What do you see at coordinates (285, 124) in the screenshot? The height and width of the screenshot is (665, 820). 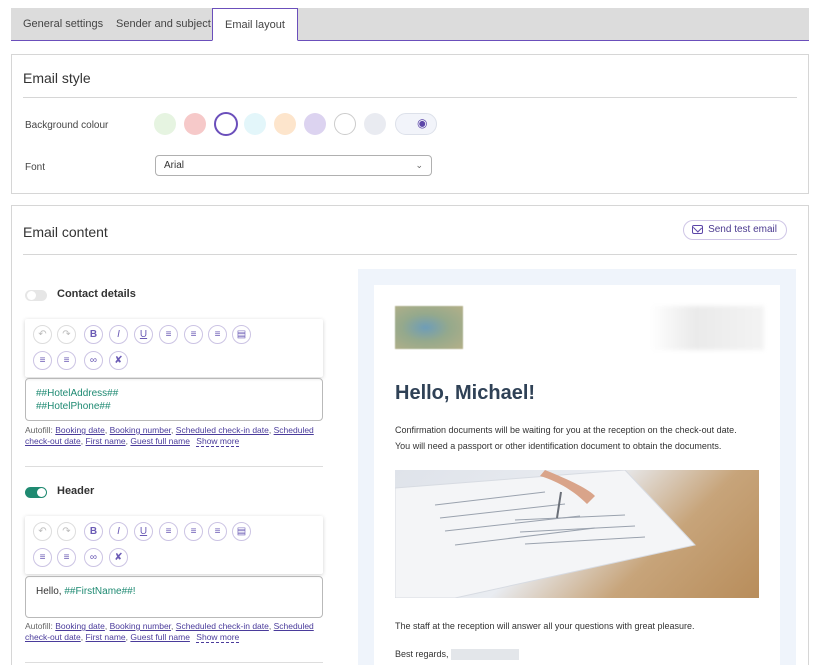 I see `swatch-peach` at bounding box center [285, 124].